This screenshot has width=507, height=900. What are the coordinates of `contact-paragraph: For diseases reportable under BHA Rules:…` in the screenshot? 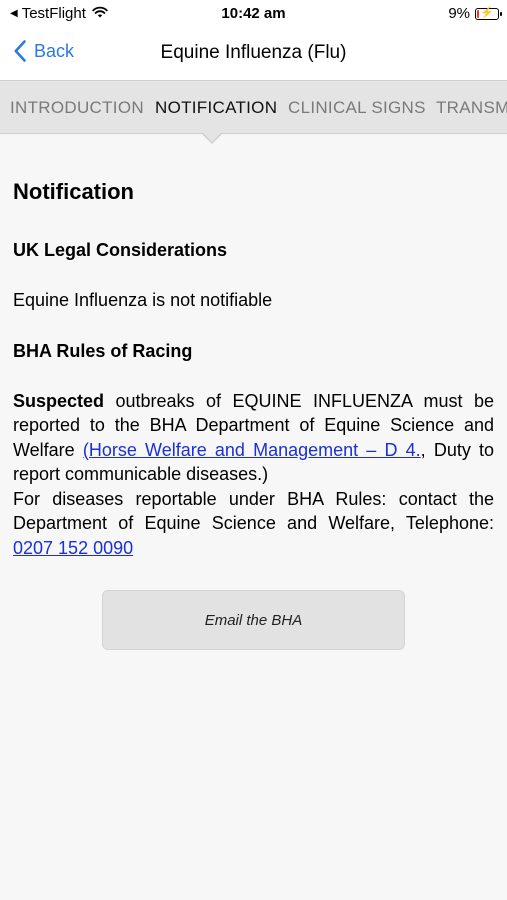 It's located at (253, 524).